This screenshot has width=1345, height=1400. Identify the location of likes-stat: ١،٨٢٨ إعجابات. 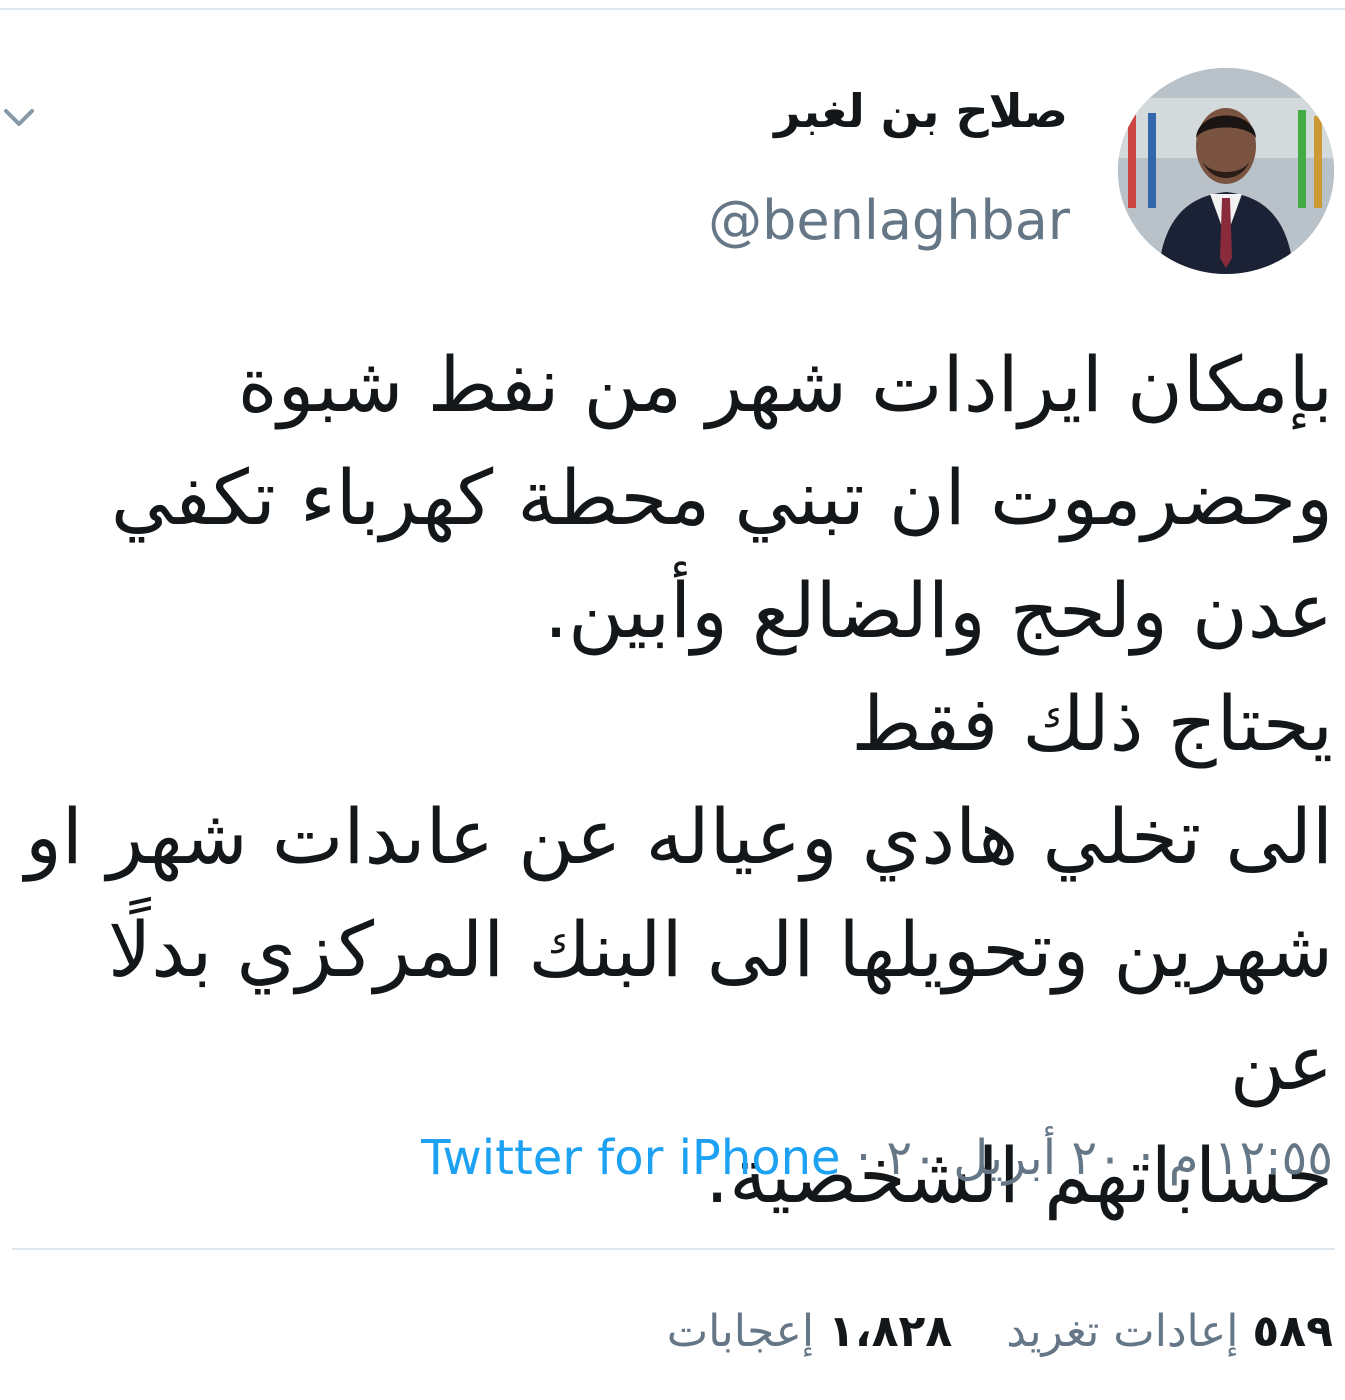
(810, 1331).